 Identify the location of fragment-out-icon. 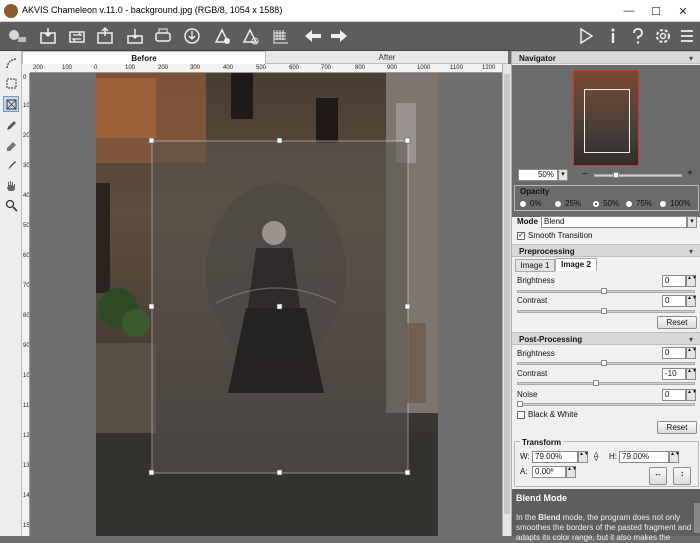
(250, 36).